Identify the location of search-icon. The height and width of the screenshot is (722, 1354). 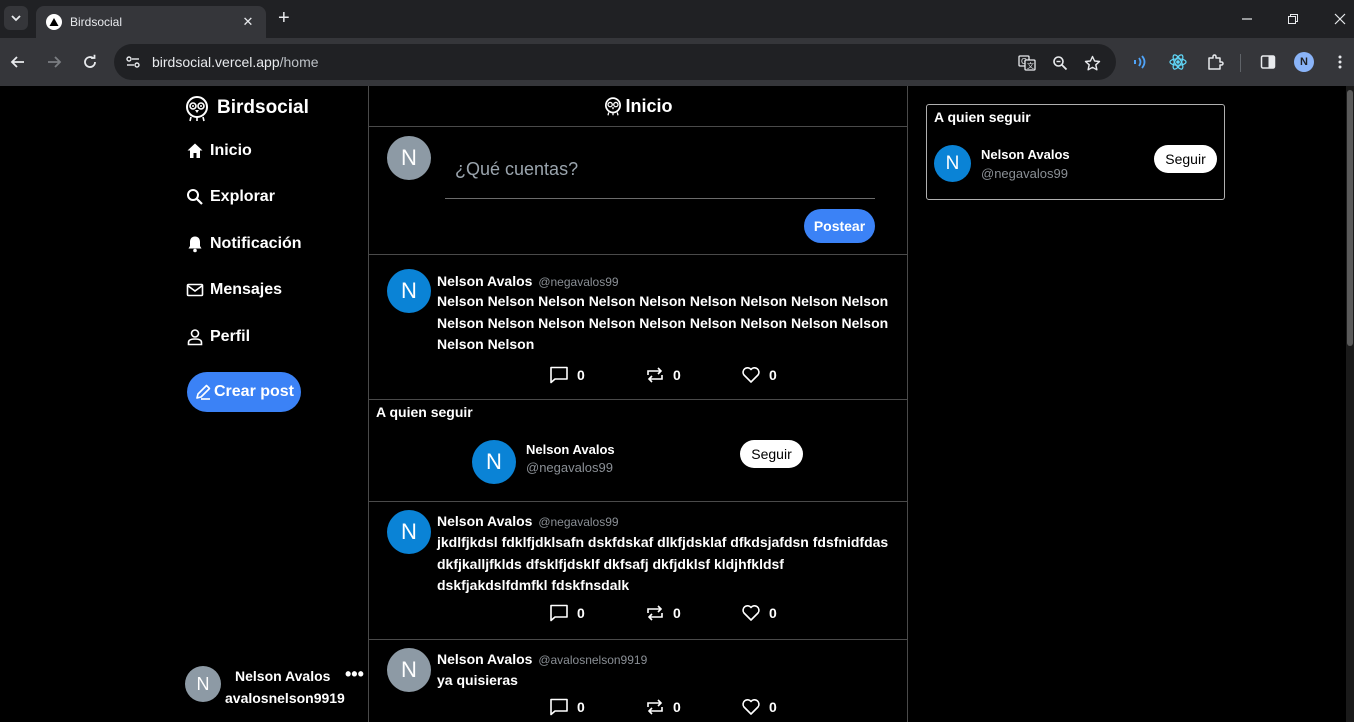
(195, 197).